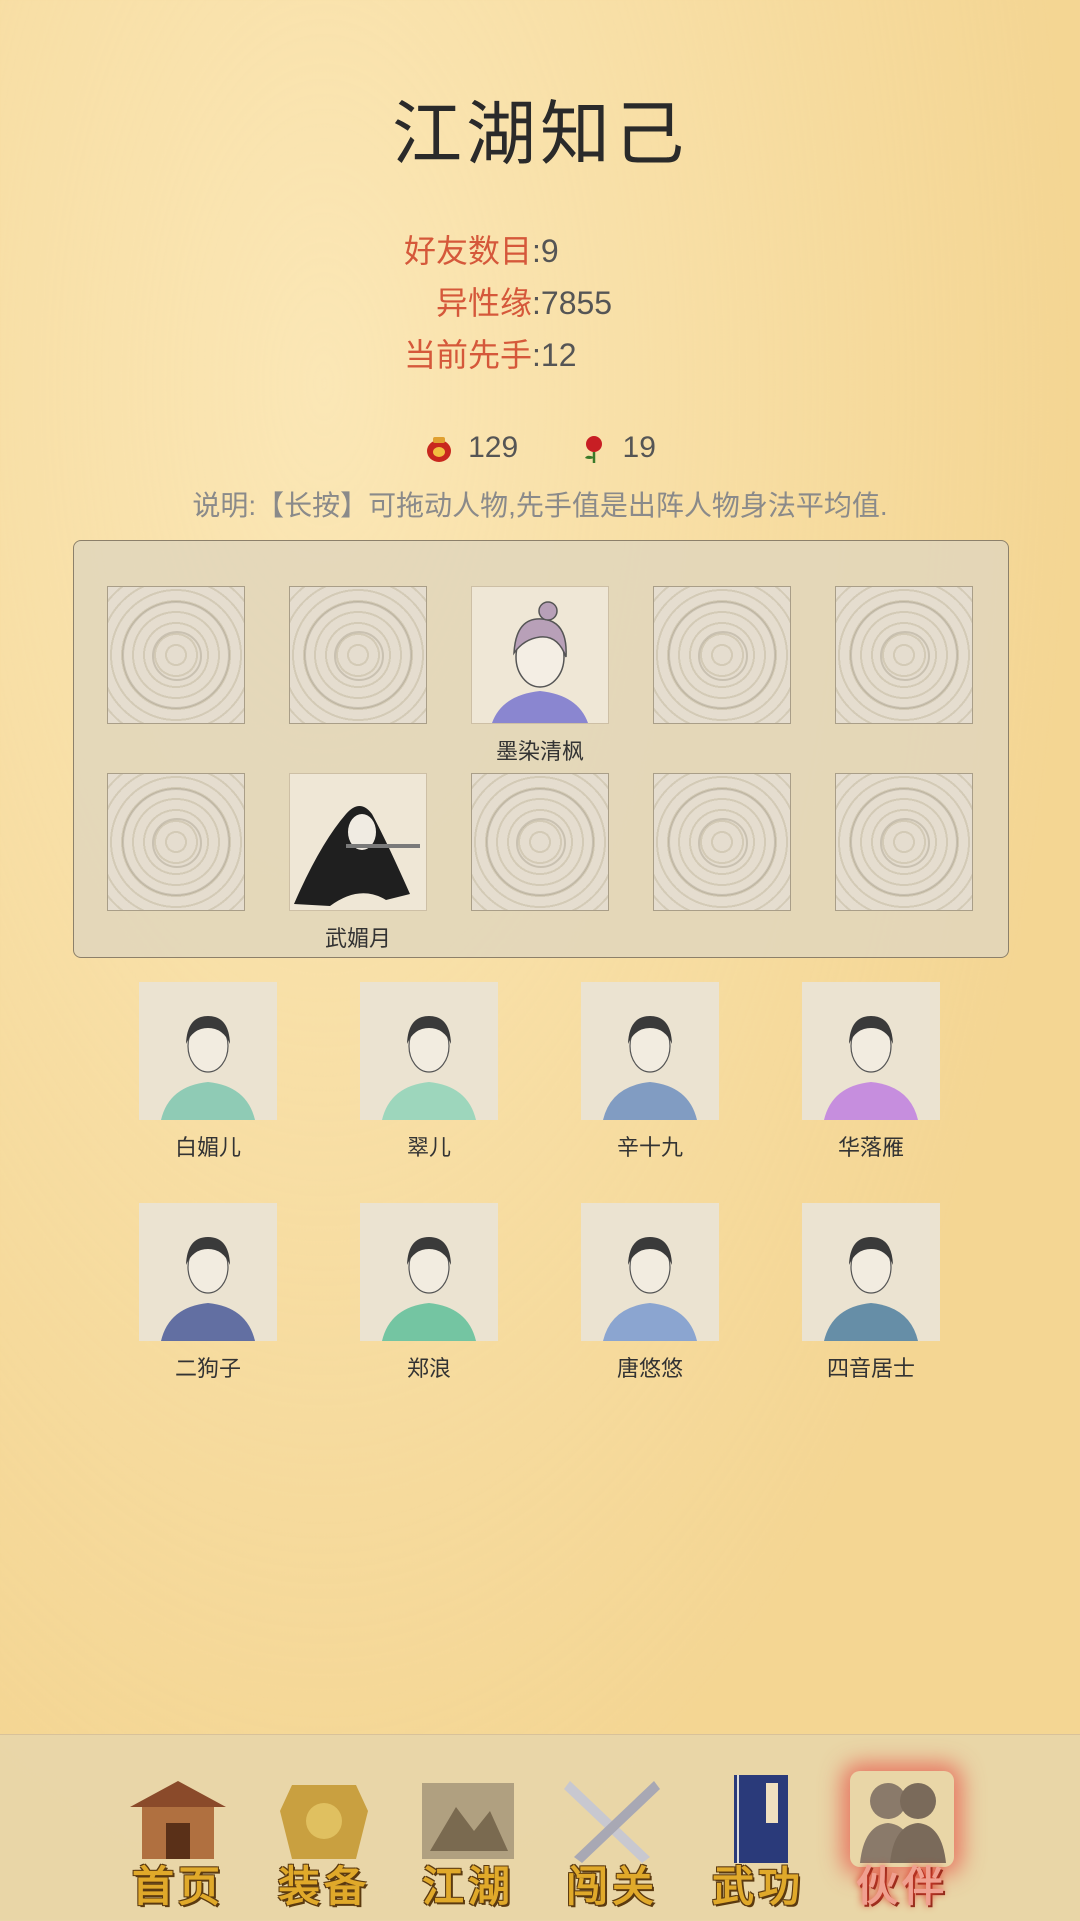 This screenshot has width=1080, height=1921. What do you see at coordinates (357, 938) in the screenshot?
I see `slot-character-name: 武媚月` at bounding box center [357, 938].